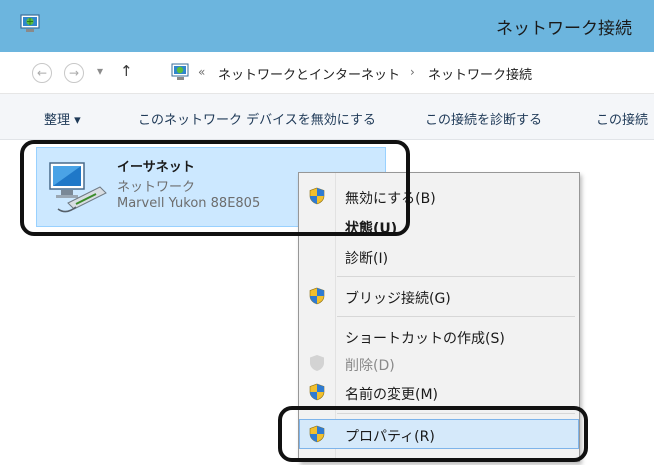 The image size is (654, 465). What do you see at coordinates (201, 72) in the screenshot?
I see `breadcrumb-overflow: «` at bounding box center [201, 72].